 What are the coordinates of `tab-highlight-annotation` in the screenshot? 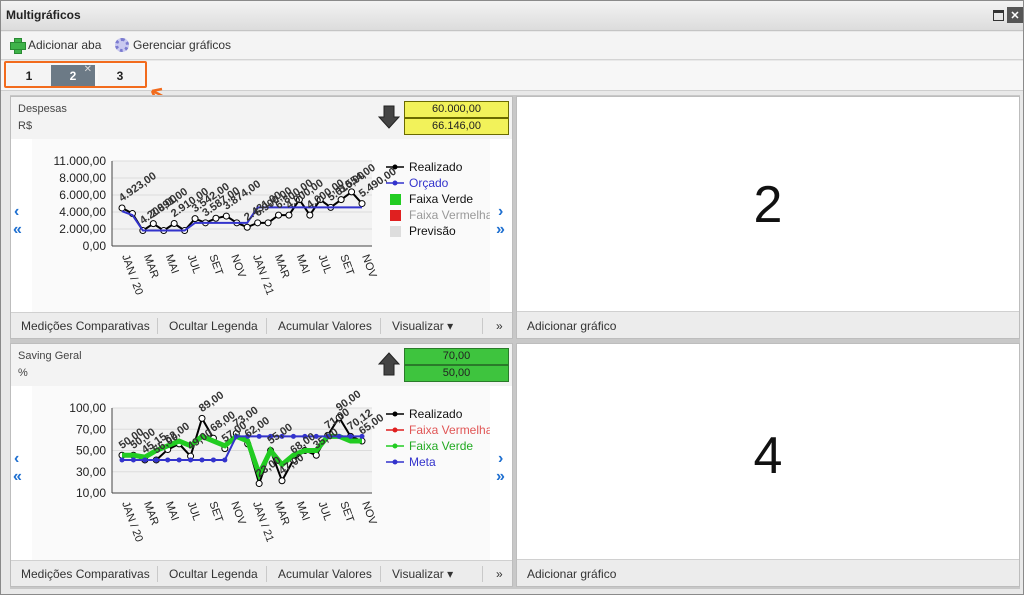 It's located at (75, 74).